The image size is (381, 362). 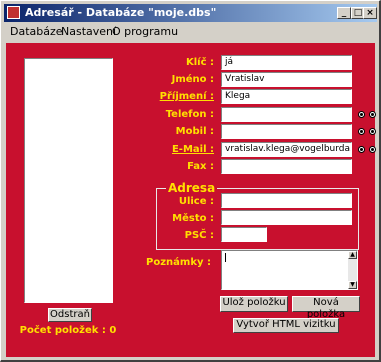 I want to click on text-caret, so click(x=225, y=257).